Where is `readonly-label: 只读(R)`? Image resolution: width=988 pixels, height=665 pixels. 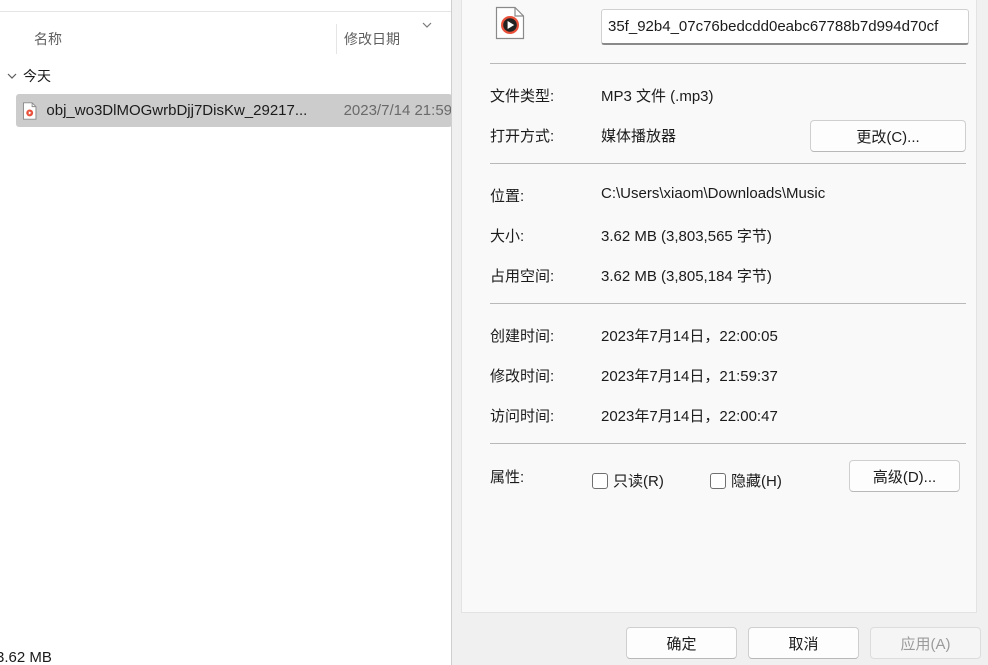
readonly-label: 只读(R) is located at coordinates (638, 481).